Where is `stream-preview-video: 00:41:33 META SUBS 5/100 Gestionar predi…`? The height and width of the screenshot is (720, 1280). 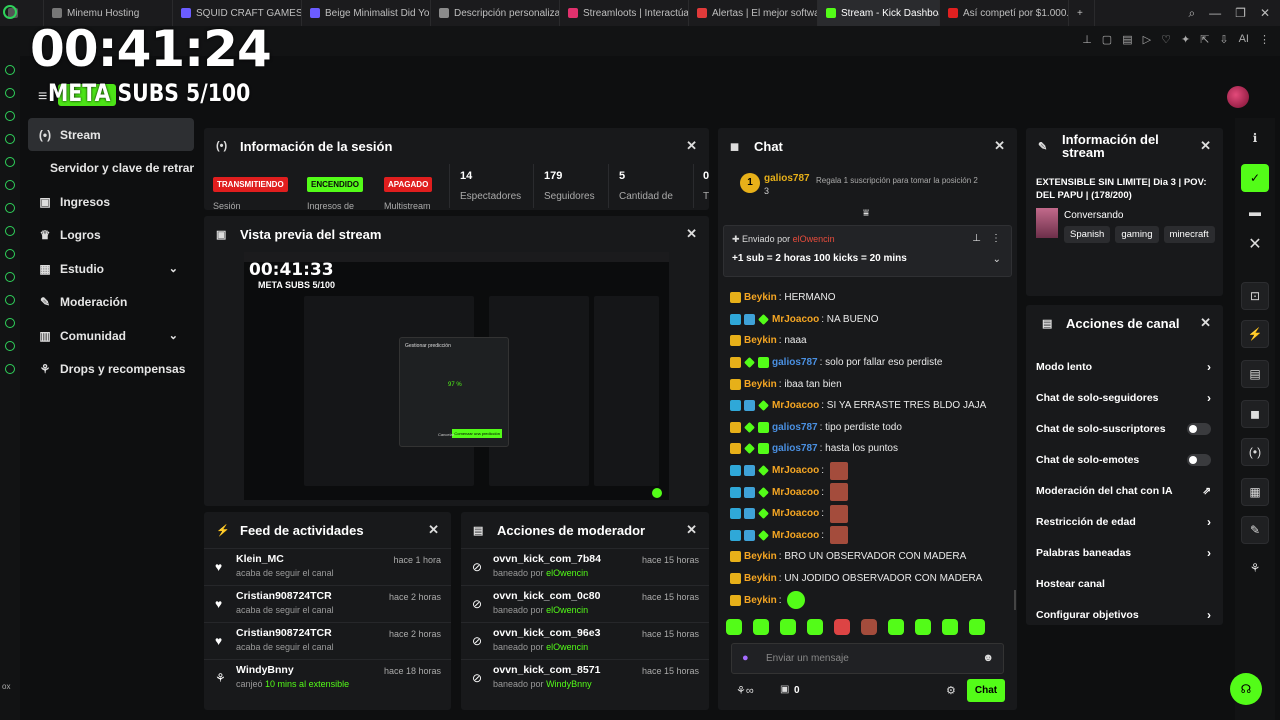 stream-preview-video: 00:41:33 META SUBS 5/100 Gestionar predi… is located at coordinates (456, 376).